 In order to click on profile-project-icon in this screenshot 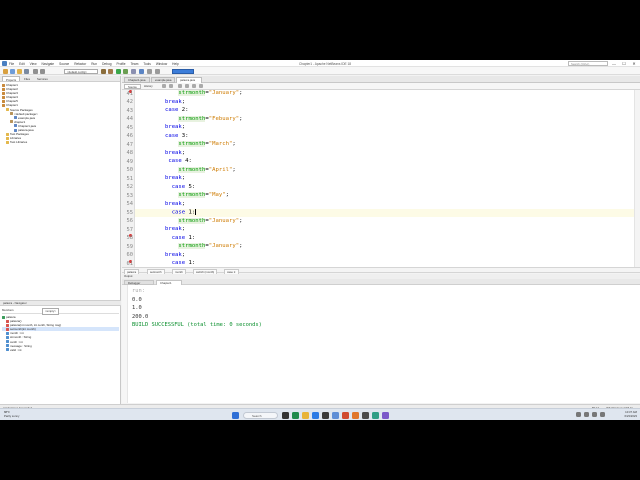, I will do `click(133, 71)`.